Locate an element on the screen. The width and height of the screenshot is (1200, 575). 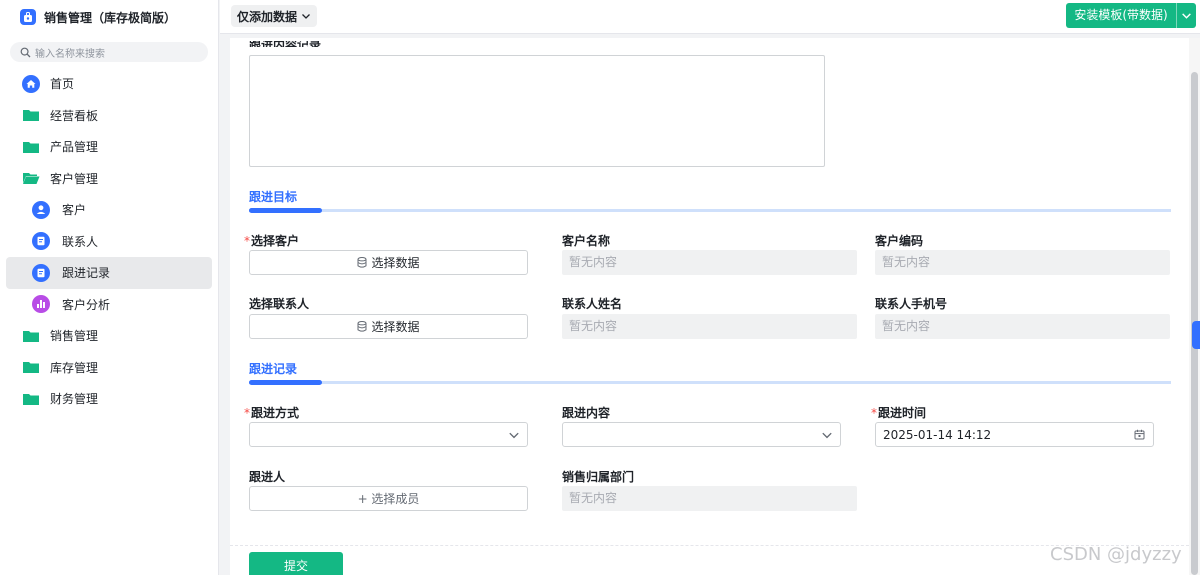
follow-up-content-select is located at coordinates (701, 434).